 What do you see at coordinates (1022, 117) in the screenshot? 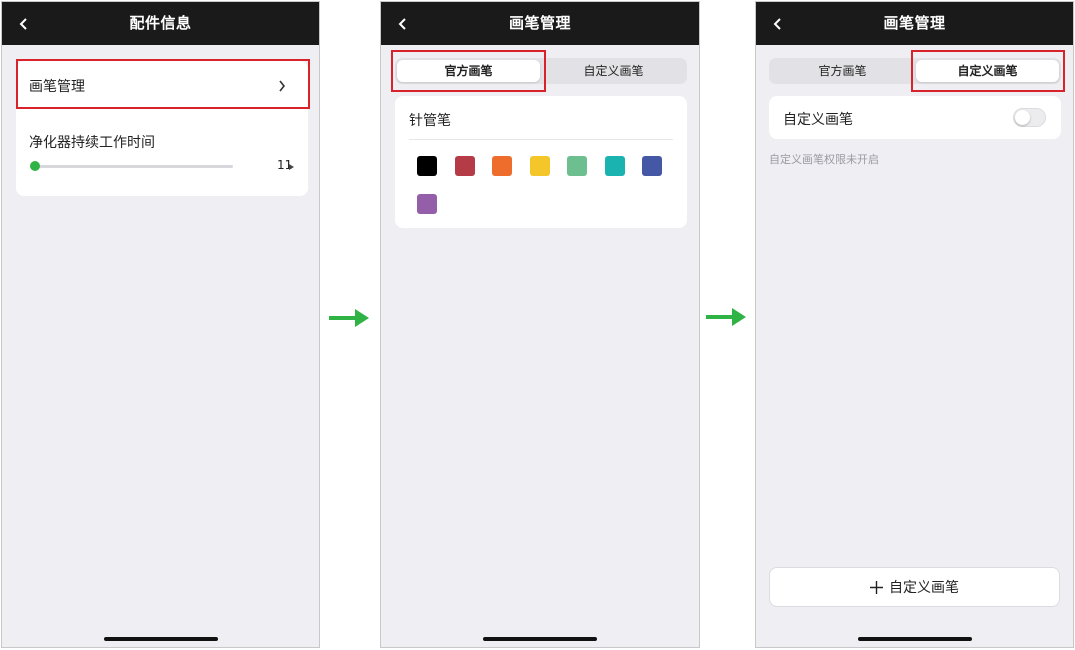
I see `toggle-knob` at bounding box center [1022, 117].